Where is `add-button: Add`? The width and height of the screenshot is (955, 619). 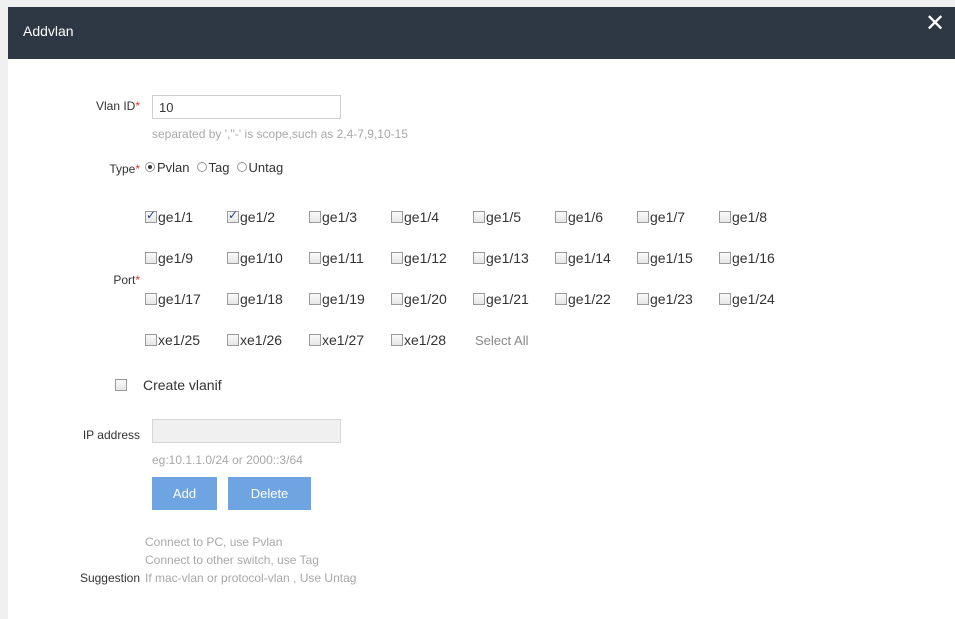 add-button: Add is located at coordinates (184, 493).